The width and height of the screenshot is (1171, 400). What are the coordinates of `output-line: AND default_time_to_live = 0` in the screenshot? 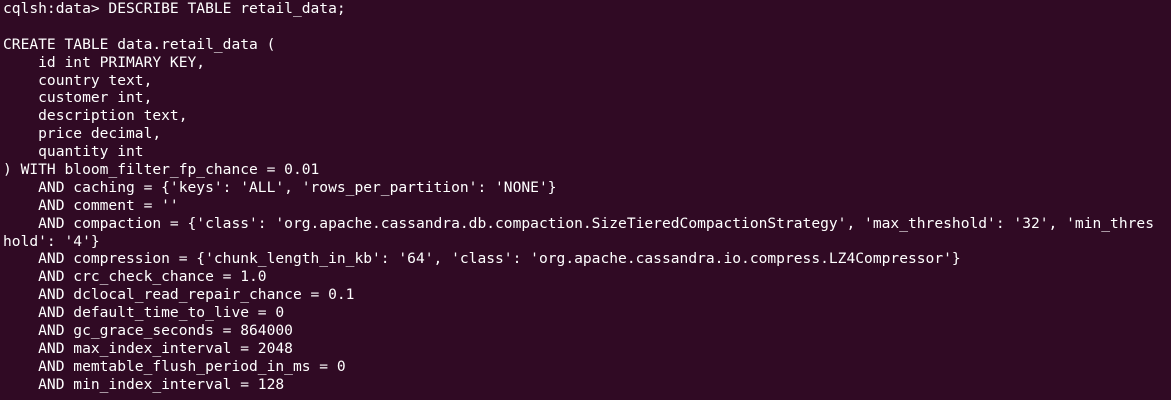 It's located at (144, 313).